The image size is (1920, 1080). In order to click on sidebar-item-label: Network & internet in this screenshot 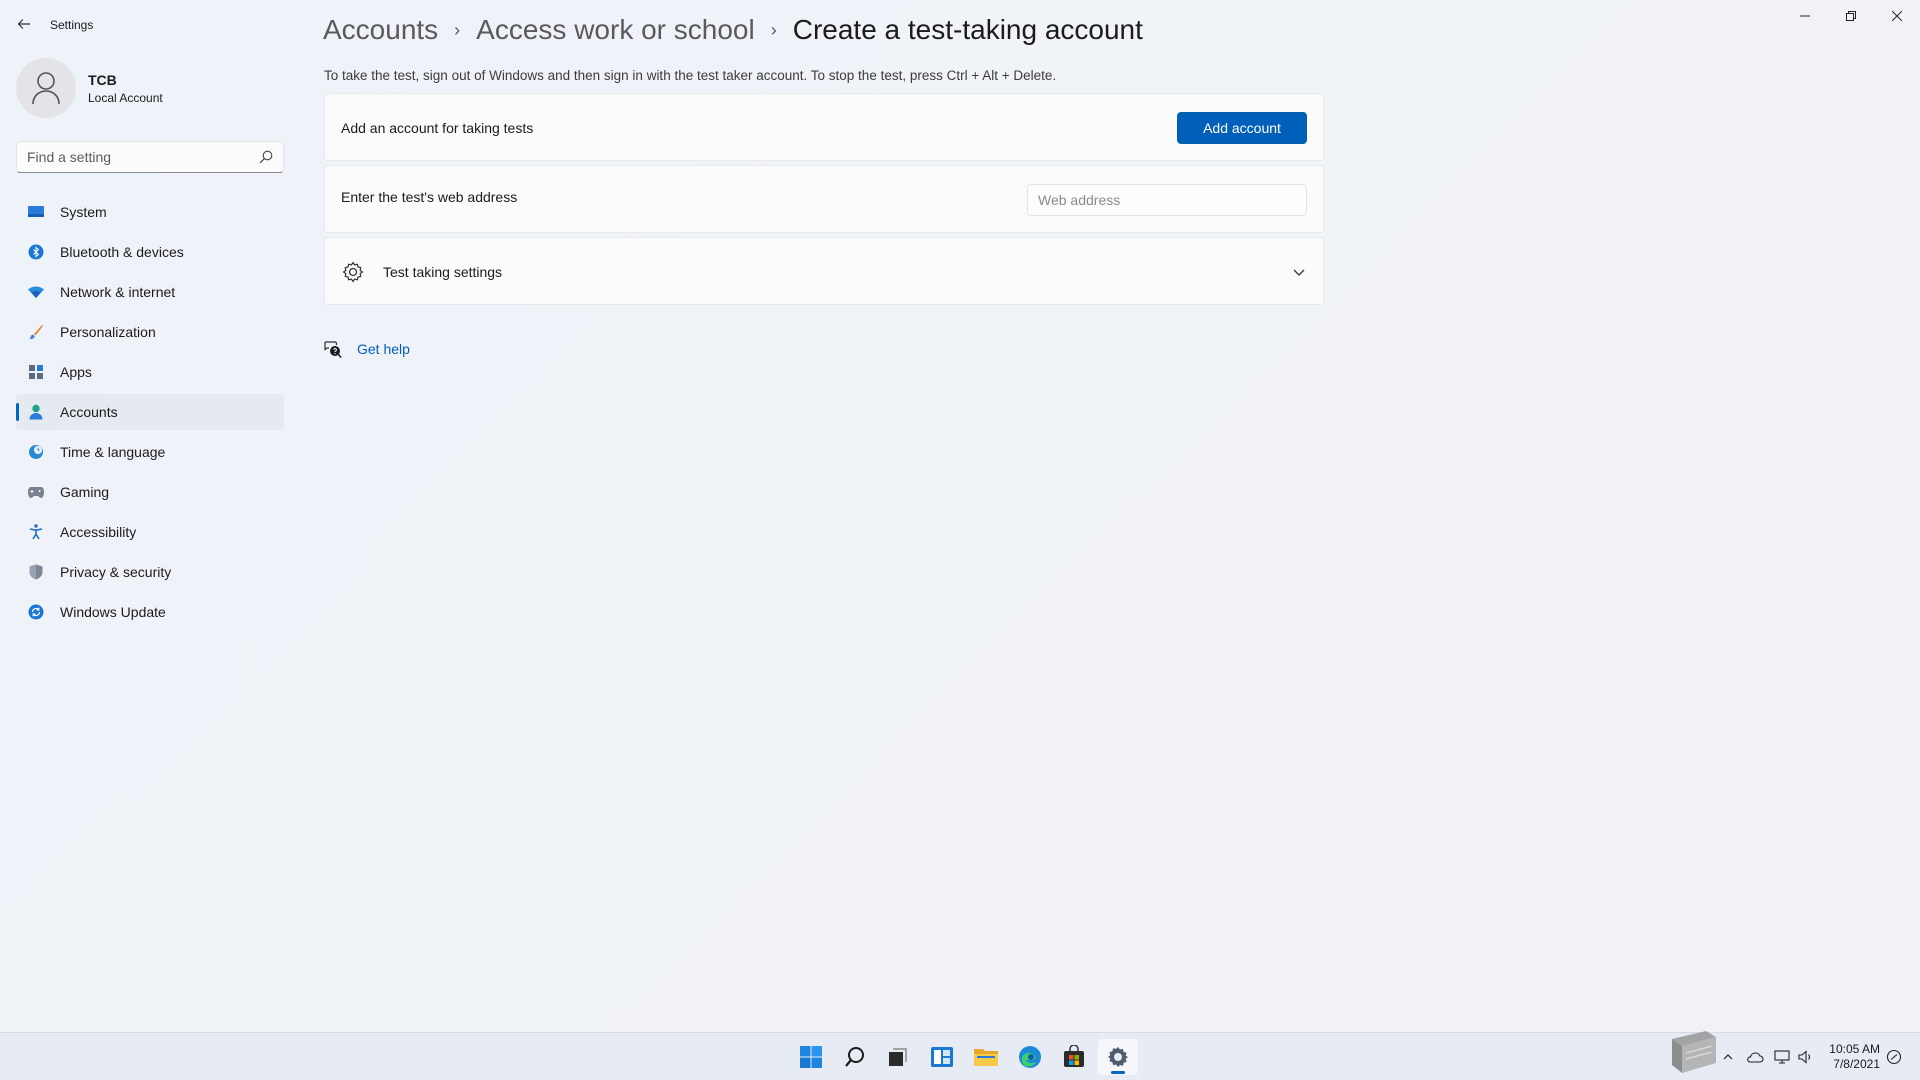, I will do `click(118, 292)`.